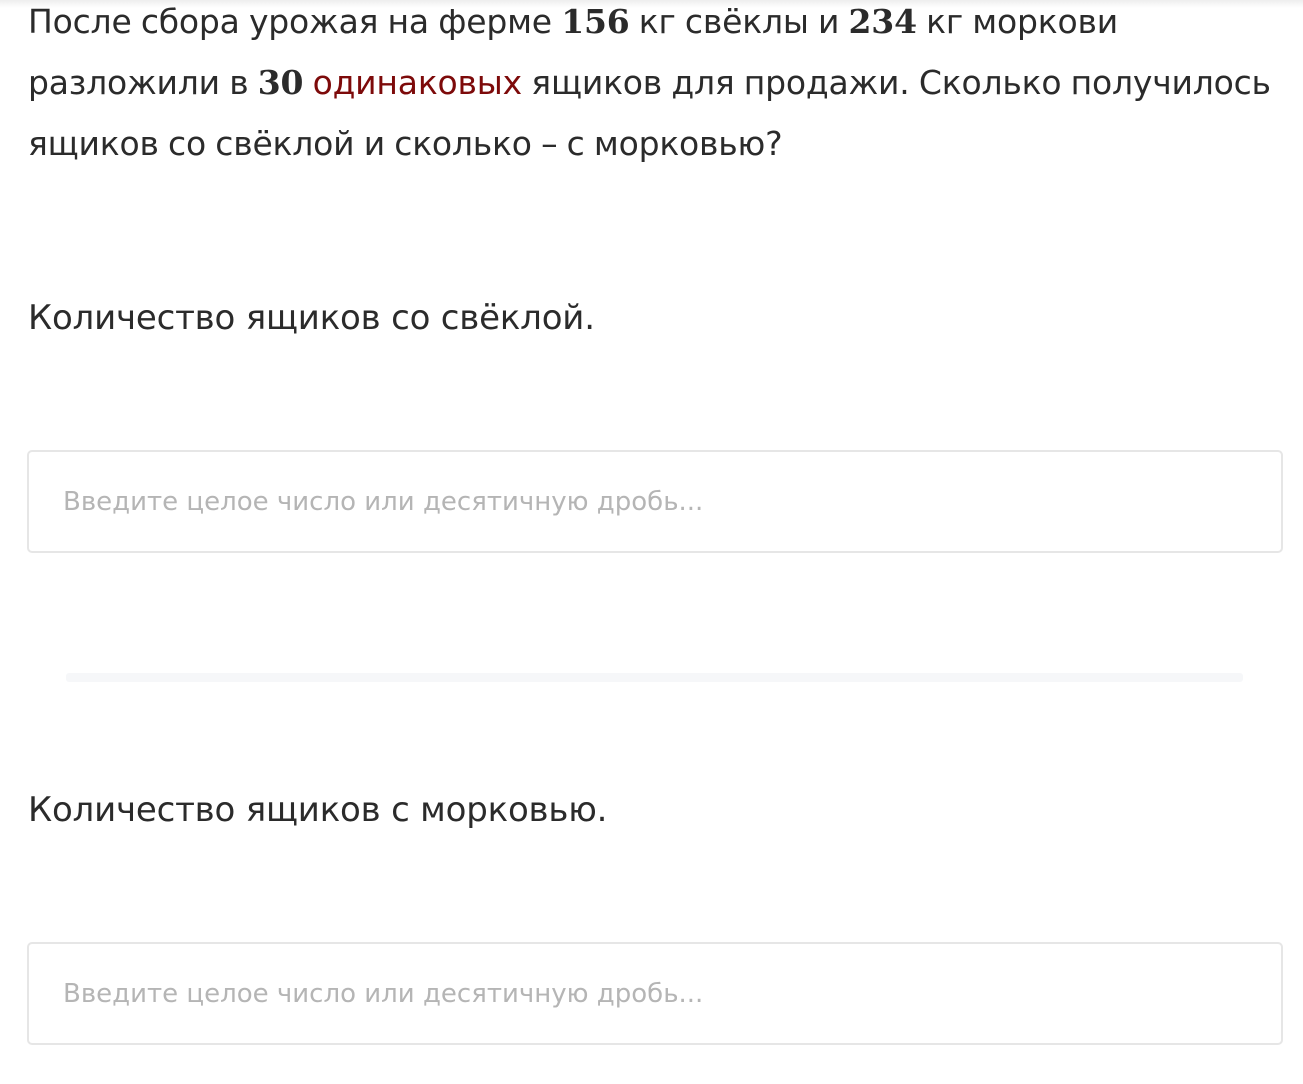  I want to click on question-label-beet: Количество ящиков со свёклой., so click(311, 318).